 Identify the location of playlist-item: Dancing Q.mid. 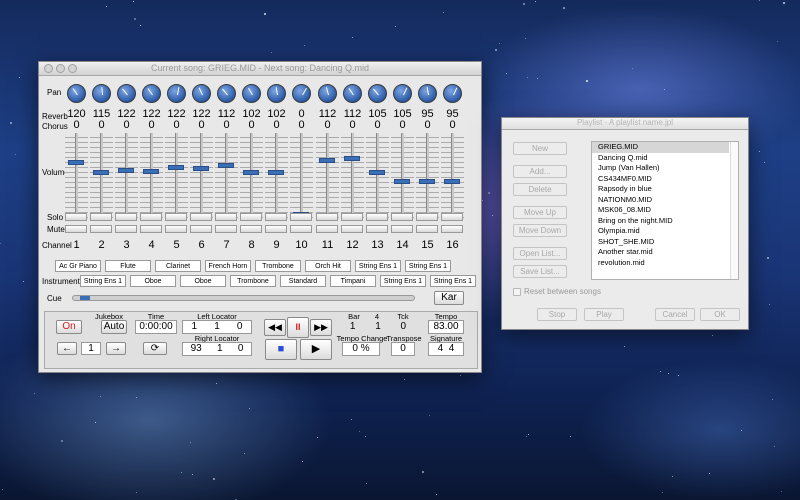
(660, 158).